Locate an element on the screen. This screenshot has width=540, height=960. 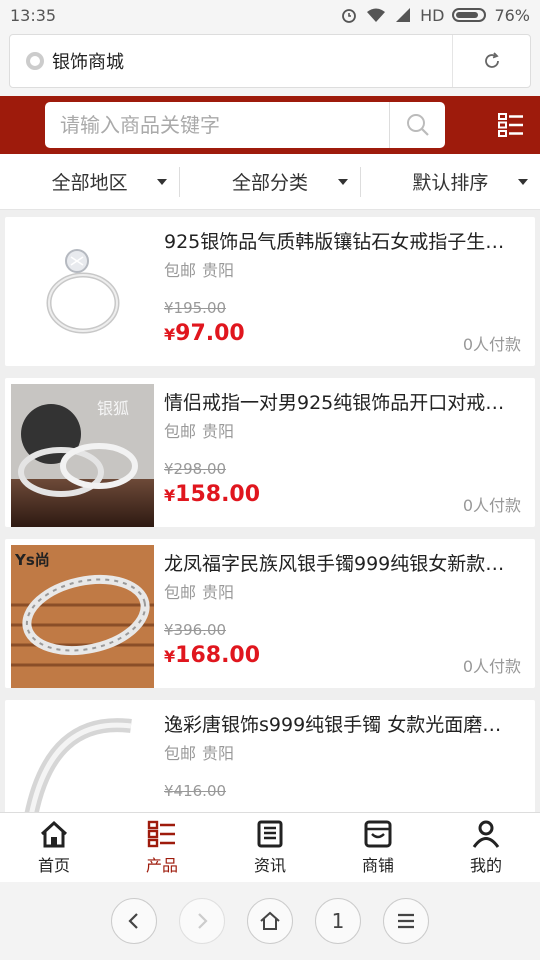
hamburger-menu-icon is located at coordinates (406, 921).